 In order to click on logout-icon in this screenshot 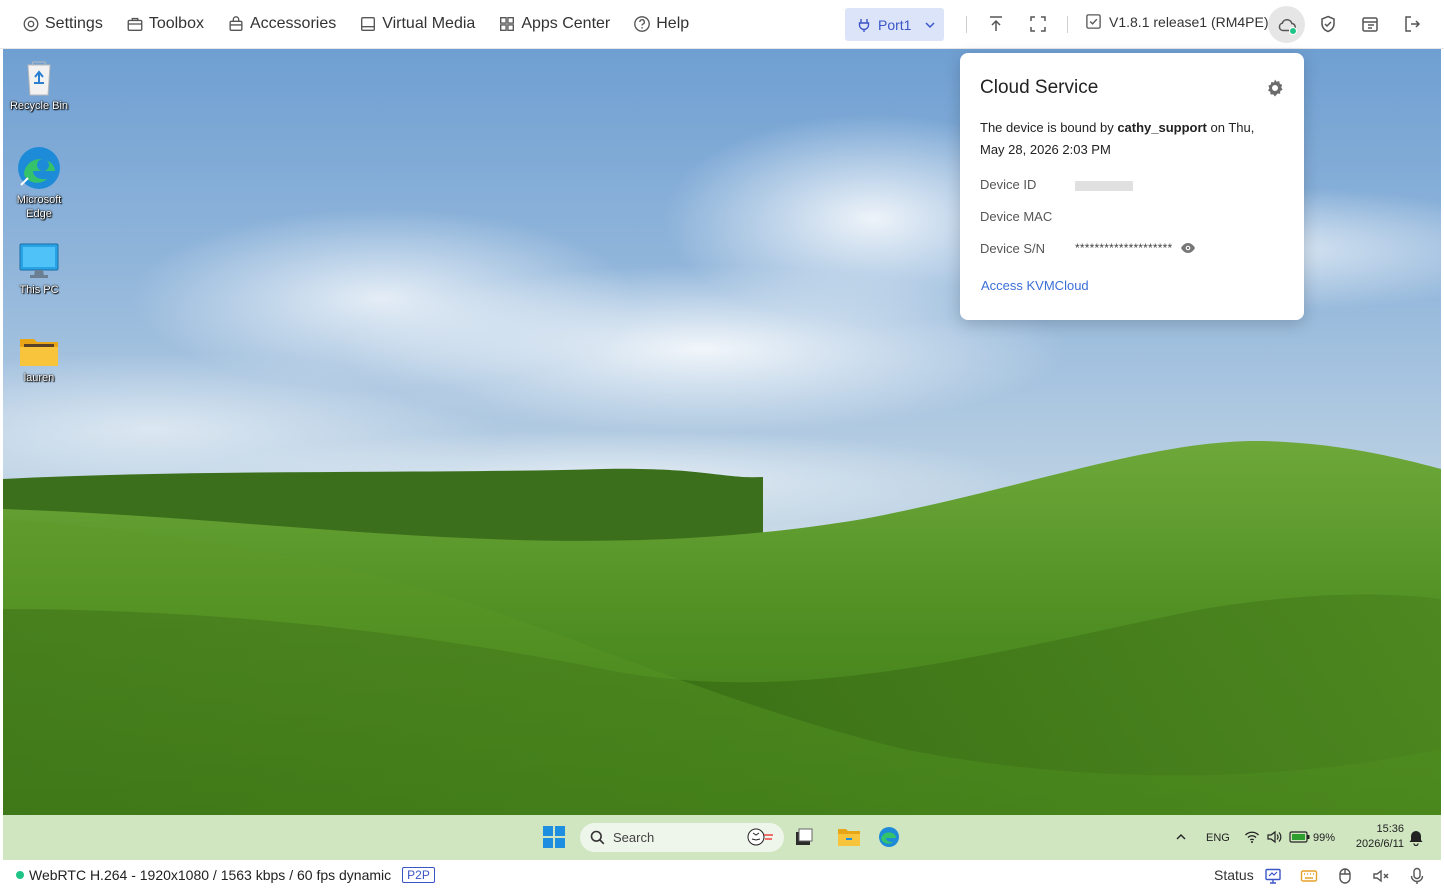, I will do `click(1412, 24)`.